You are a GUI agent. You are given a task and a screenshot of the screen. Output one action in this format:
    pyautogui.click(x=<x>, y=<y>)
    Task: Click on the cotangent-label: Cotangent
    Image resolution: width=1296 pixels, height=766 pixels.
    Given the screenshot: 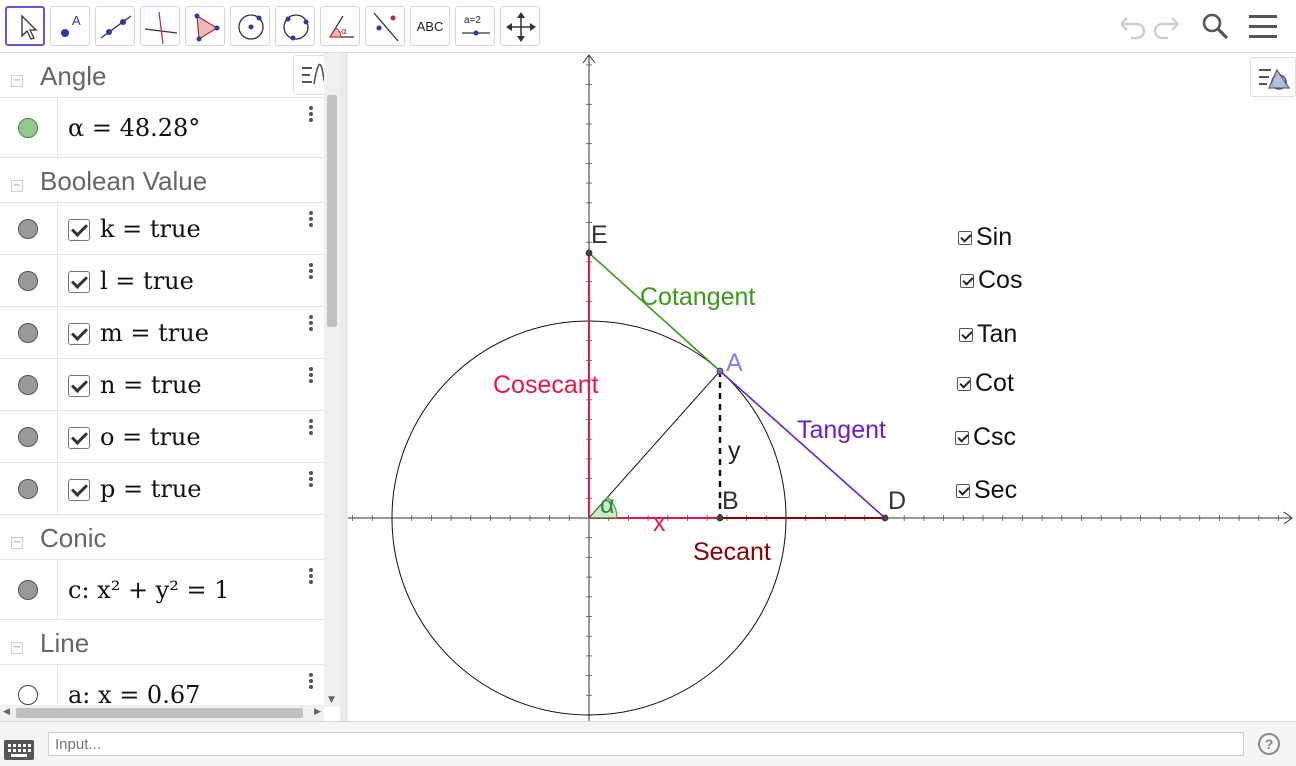 What is the action you would take?
    pyautogui.click(x=698, y=297)
    